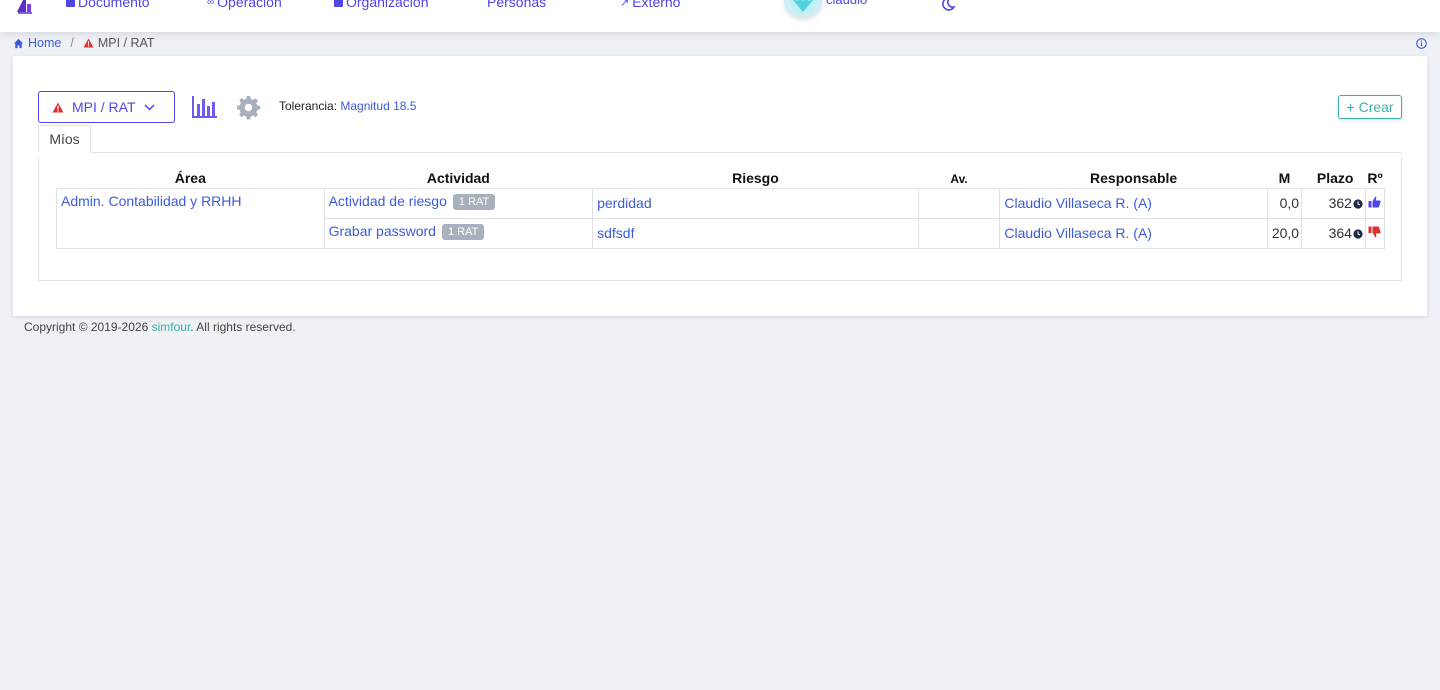 The width and height of the screenshot is (1440, 690). Describe the element at coordinates (126, 43) in the screenshot. I see `breadcrumb-current: MPI / RAT` at that location.